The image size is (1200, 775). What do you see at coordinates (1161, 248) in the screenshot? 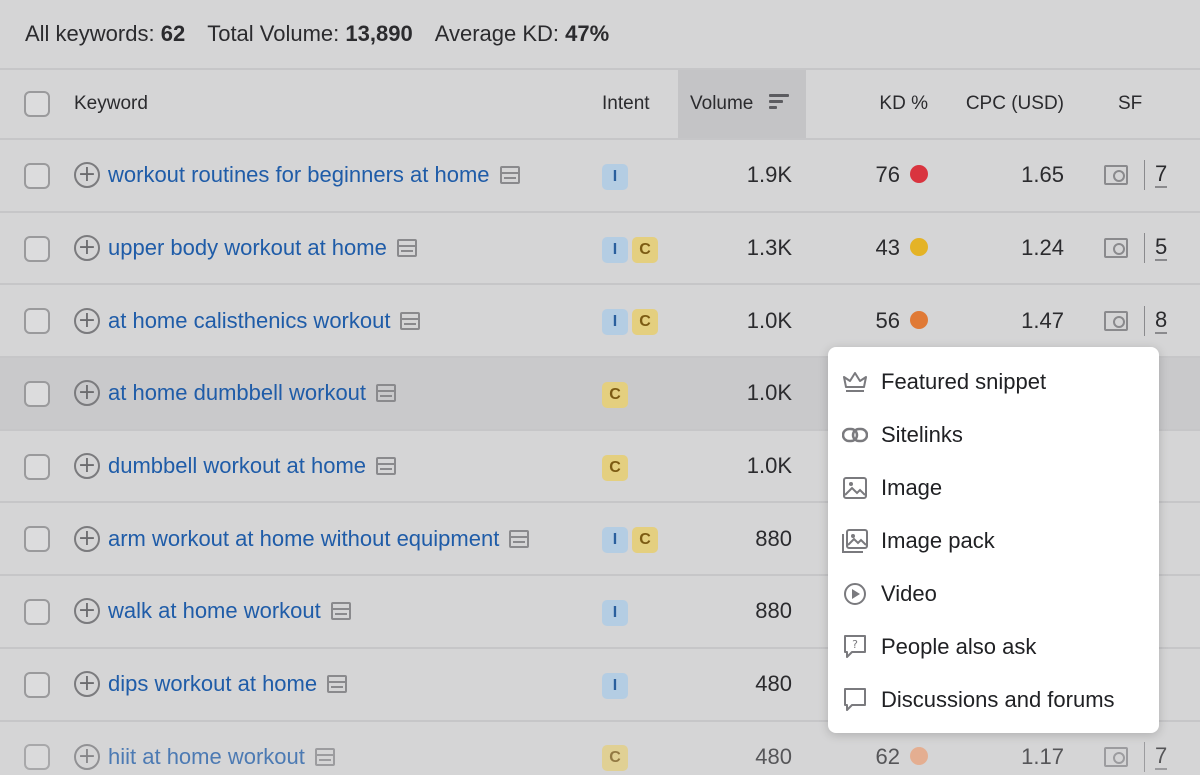
I see `sf-count: 5` at bounding box center [1161, 248].